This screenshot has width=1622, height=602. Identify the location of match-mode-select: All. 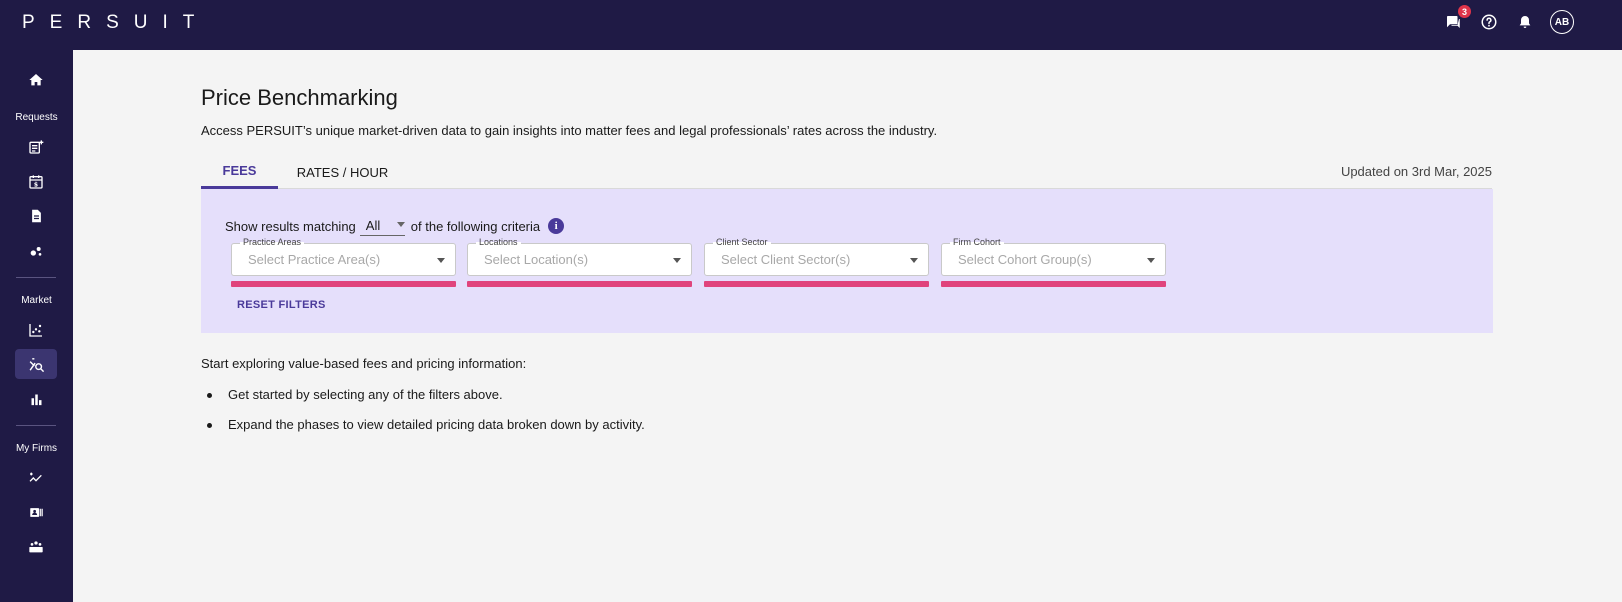
(382, 226).